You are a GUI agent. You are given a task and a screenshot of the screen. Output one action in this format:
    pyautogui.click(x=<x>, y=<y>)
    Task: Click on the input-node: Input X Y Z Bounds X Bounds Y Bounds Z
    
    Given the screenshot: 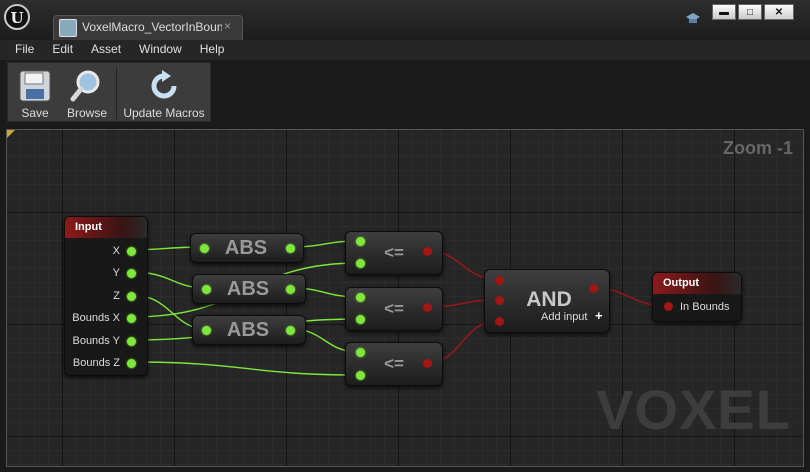 What is the action you would take?
    pyautogui.click(x=106, y=296)
    